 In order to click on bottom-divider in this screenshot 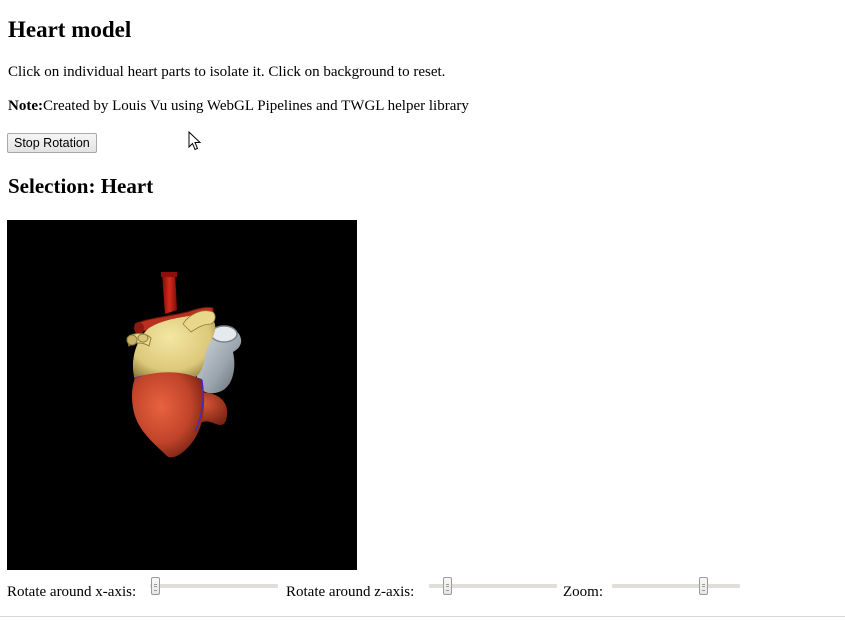, I will do `click(422, 616)`.